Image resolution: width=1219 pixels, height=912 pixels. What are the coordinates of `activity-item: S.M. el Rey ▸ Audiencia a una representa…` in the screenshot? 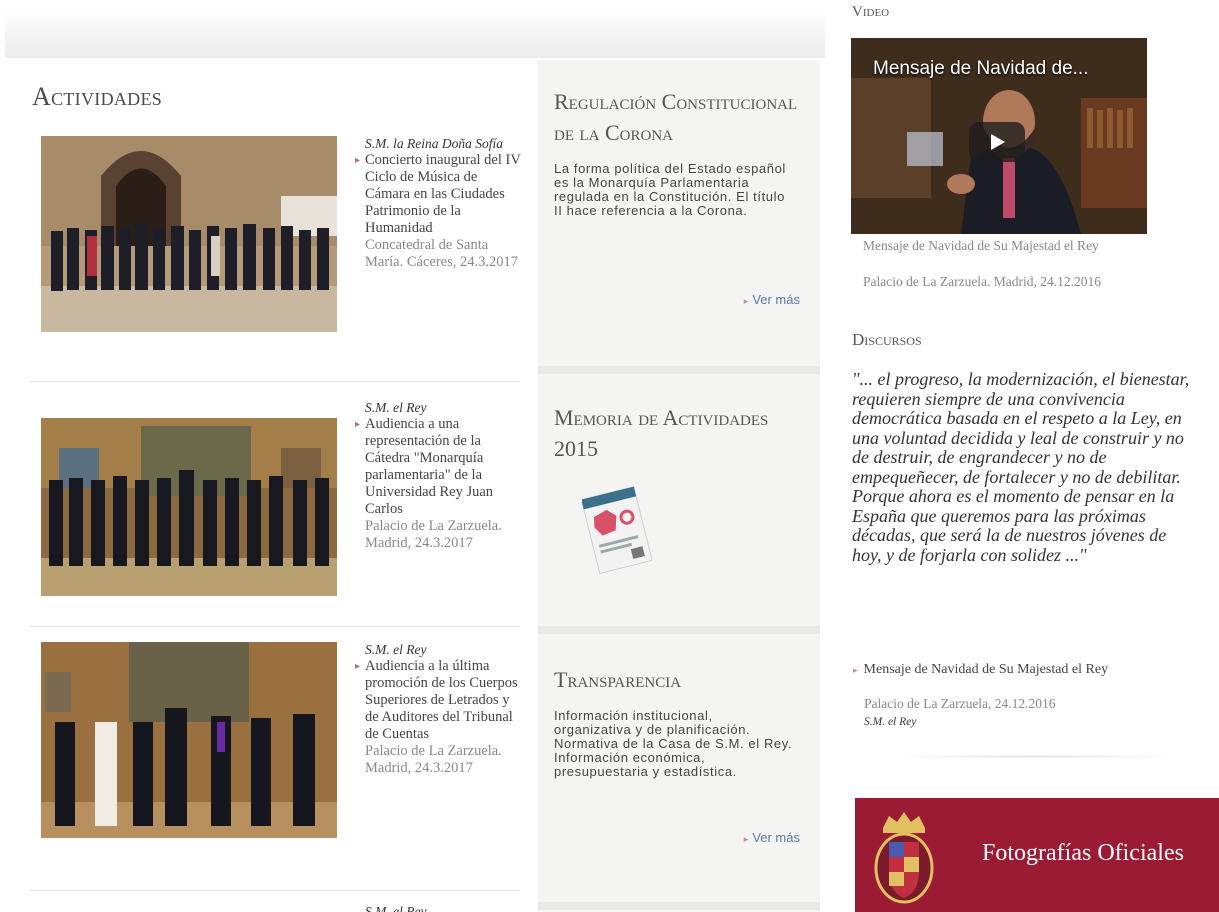 It's located at (275, 508).